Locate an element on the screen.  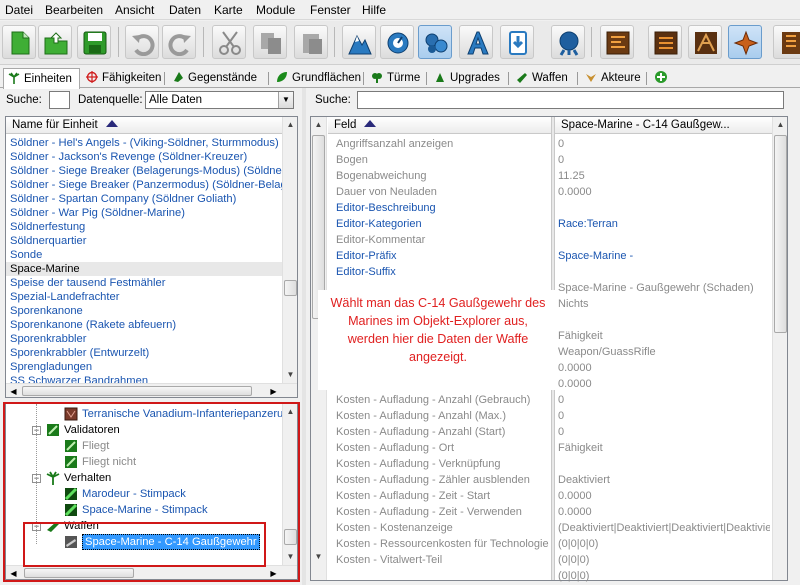
tab-upgrades: Upgrades is located at coordinates (467, 78).